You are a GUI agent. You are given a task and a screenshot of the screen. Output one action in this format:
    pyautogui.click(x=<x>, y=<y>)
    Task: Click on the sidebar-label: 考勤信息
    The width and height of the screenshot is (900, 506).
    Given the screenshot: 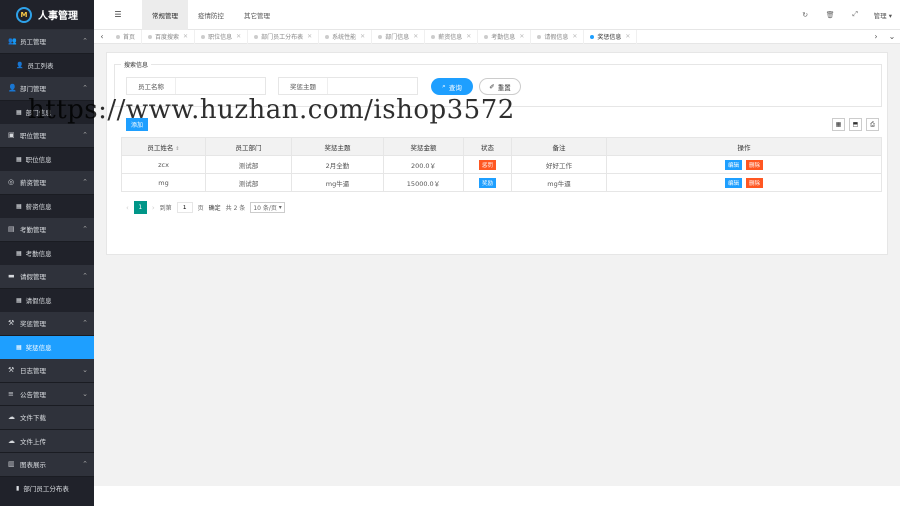 What is the action you would take?
    pyautogui.click(x=38, y=254)
    